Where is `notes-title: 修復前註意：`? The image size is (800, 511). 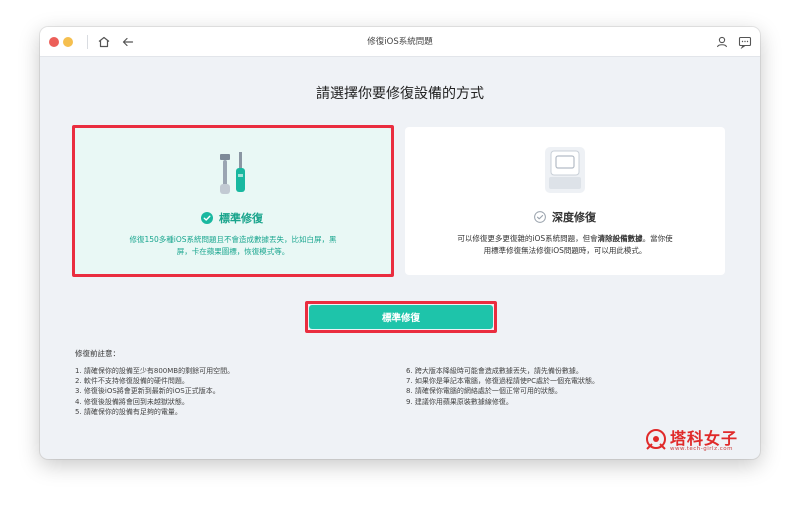
notes-title: 修復前註意： is located at coordinates (97, 353).